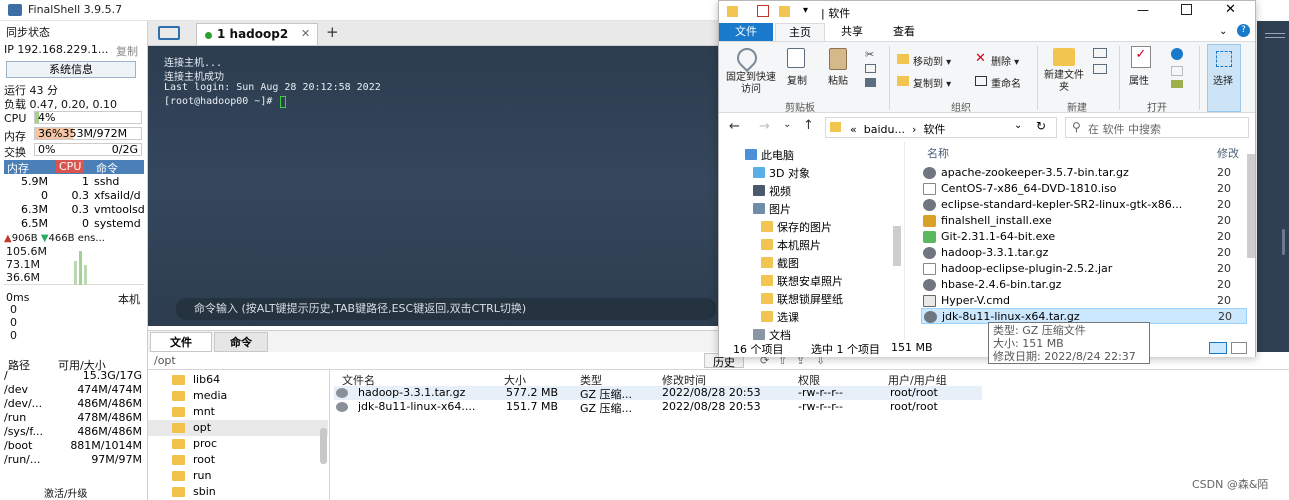 The width and height of the screenshot is (1289, 500). Describe the element at coordinates (238, 444) in the screenshot. I see `tree-item: proc` at that location.